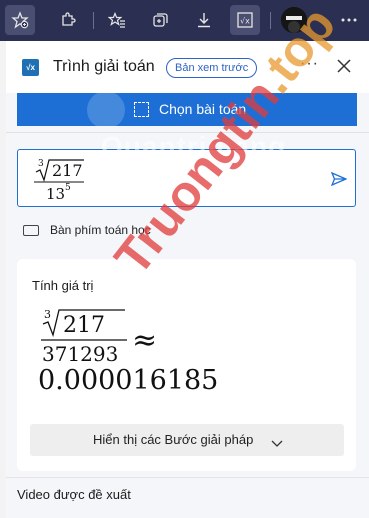 Image resolution: width=369 pixels, height=518 pixels. I want to click on result-decimal: 0.000016185, so click(128, 380).